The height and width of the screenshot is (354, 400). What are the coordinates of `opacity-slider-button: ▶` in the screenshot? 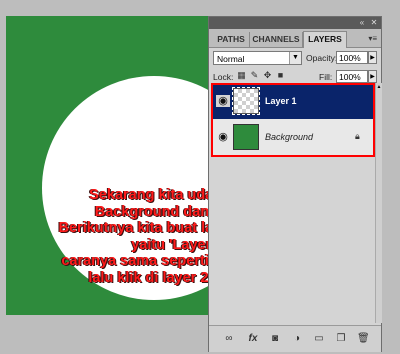 It's located at (372, 57).